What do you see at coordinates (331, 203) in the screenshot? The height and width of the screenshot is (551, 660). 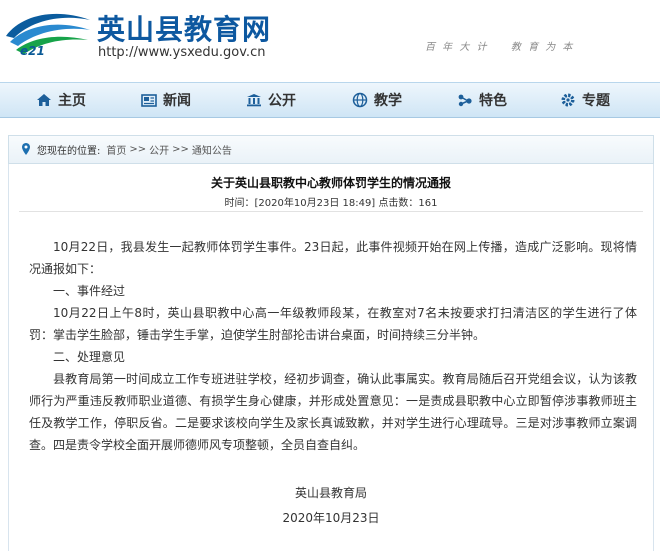 I see `article-meta: 时间：[2020年10月23日 18:49] 点击数：161` at bounding box center [331, 203].